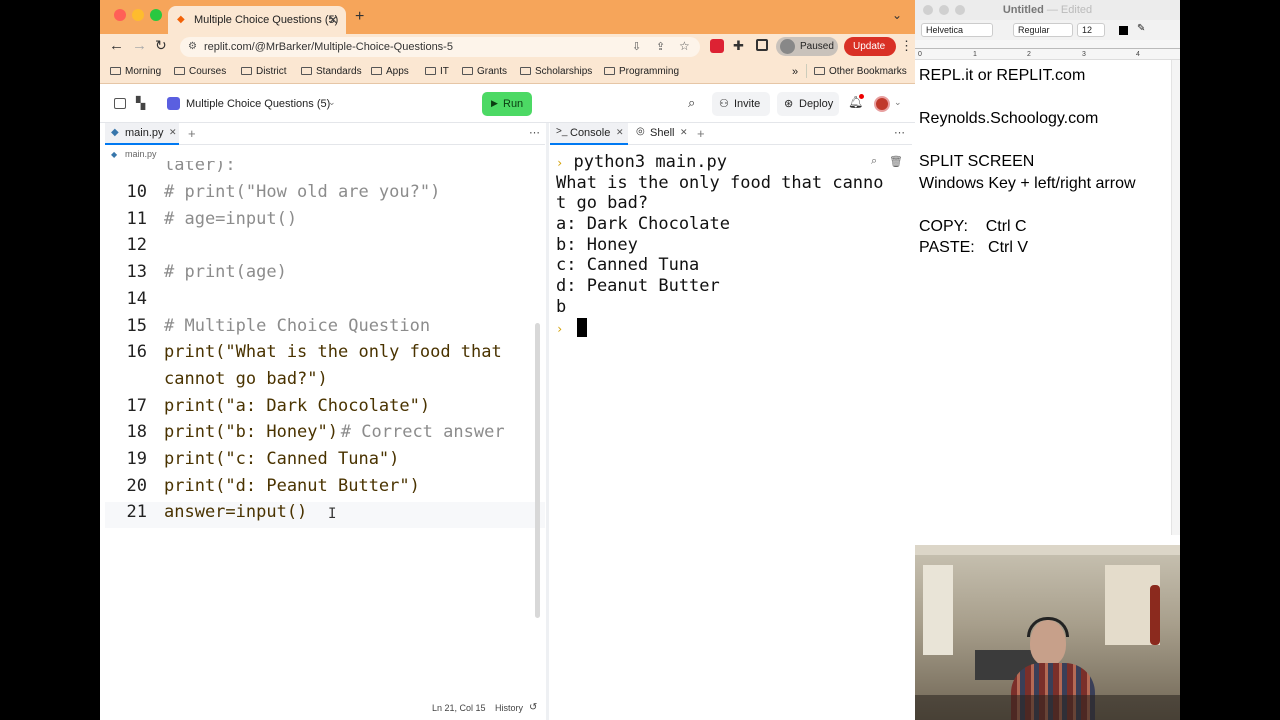  I want to click on tab-list-chevron-icon: ⌄, so click(897, 15).